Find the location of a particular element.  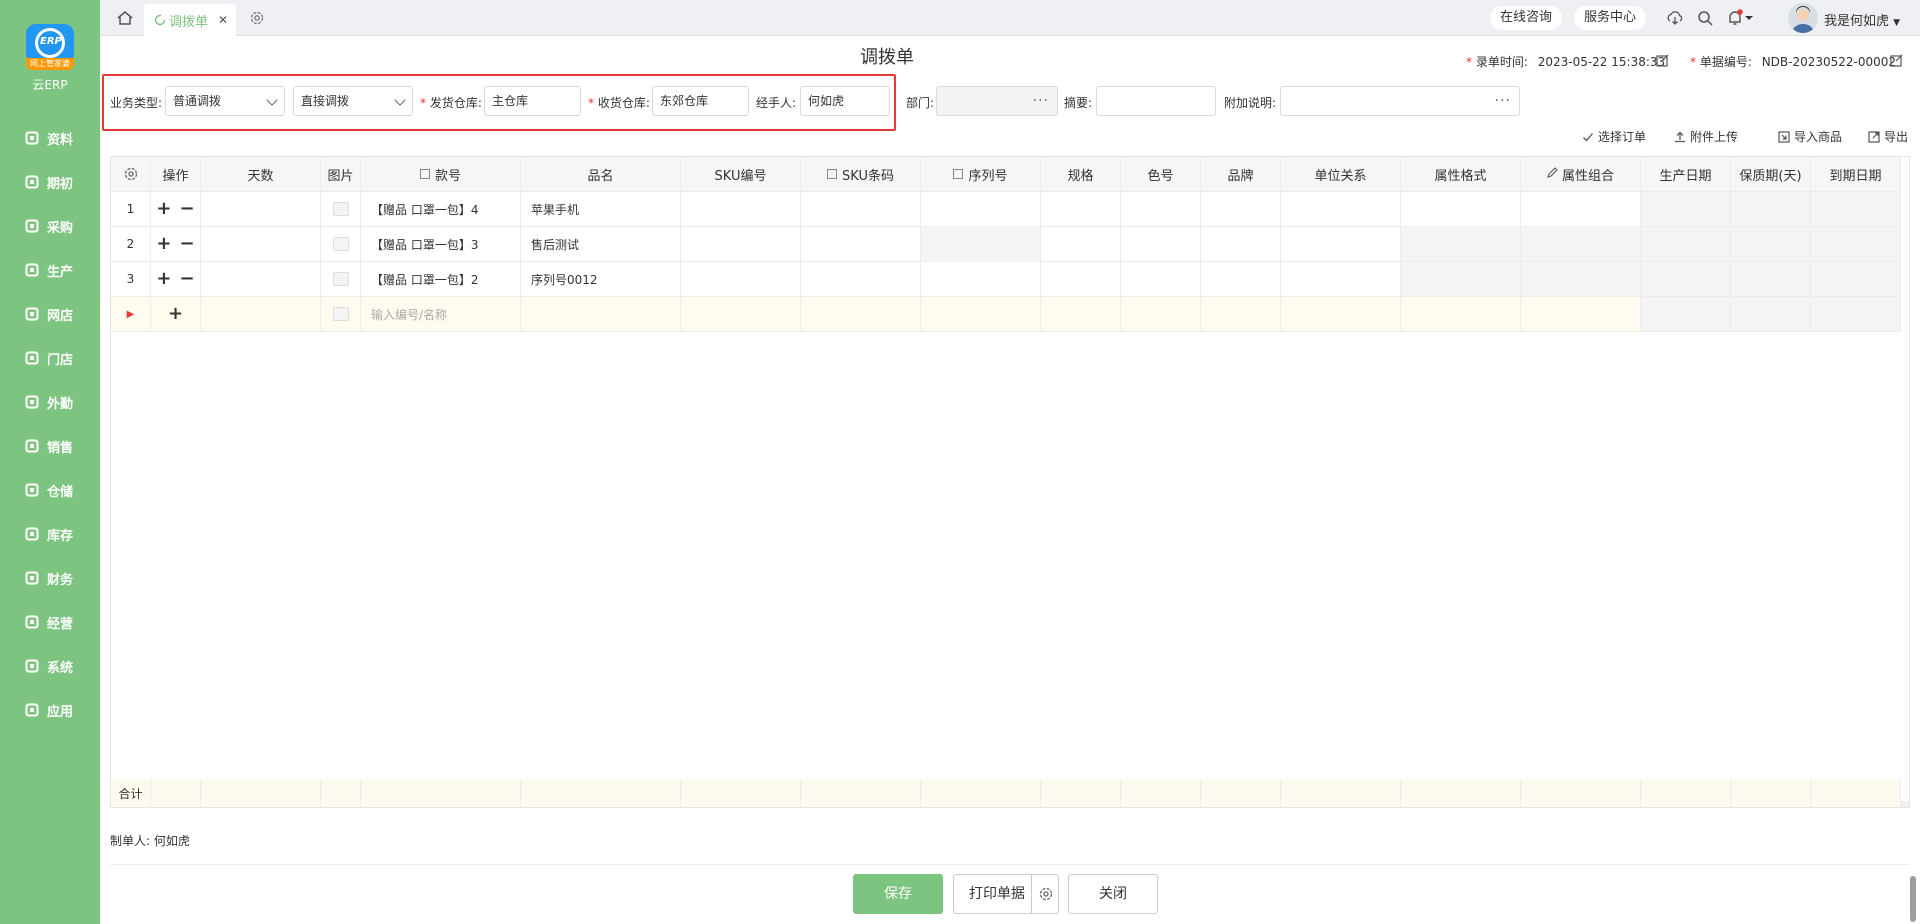

user-dropdown-icon: ▼ is located at coordinates (1896, 23).